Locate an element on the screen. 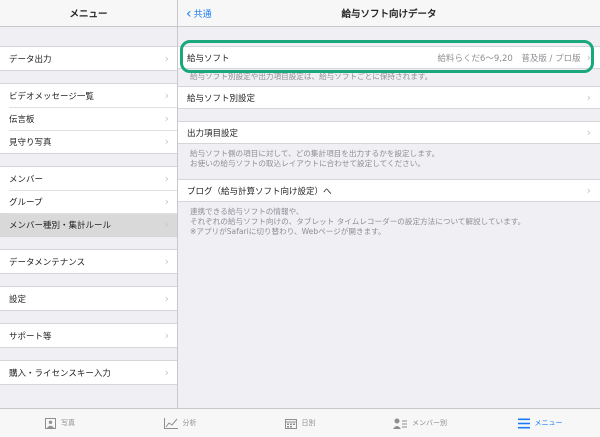  blog-link-label: ブログ（給与計算ソフト向け設定）へ is located at coordinates (259, 191).